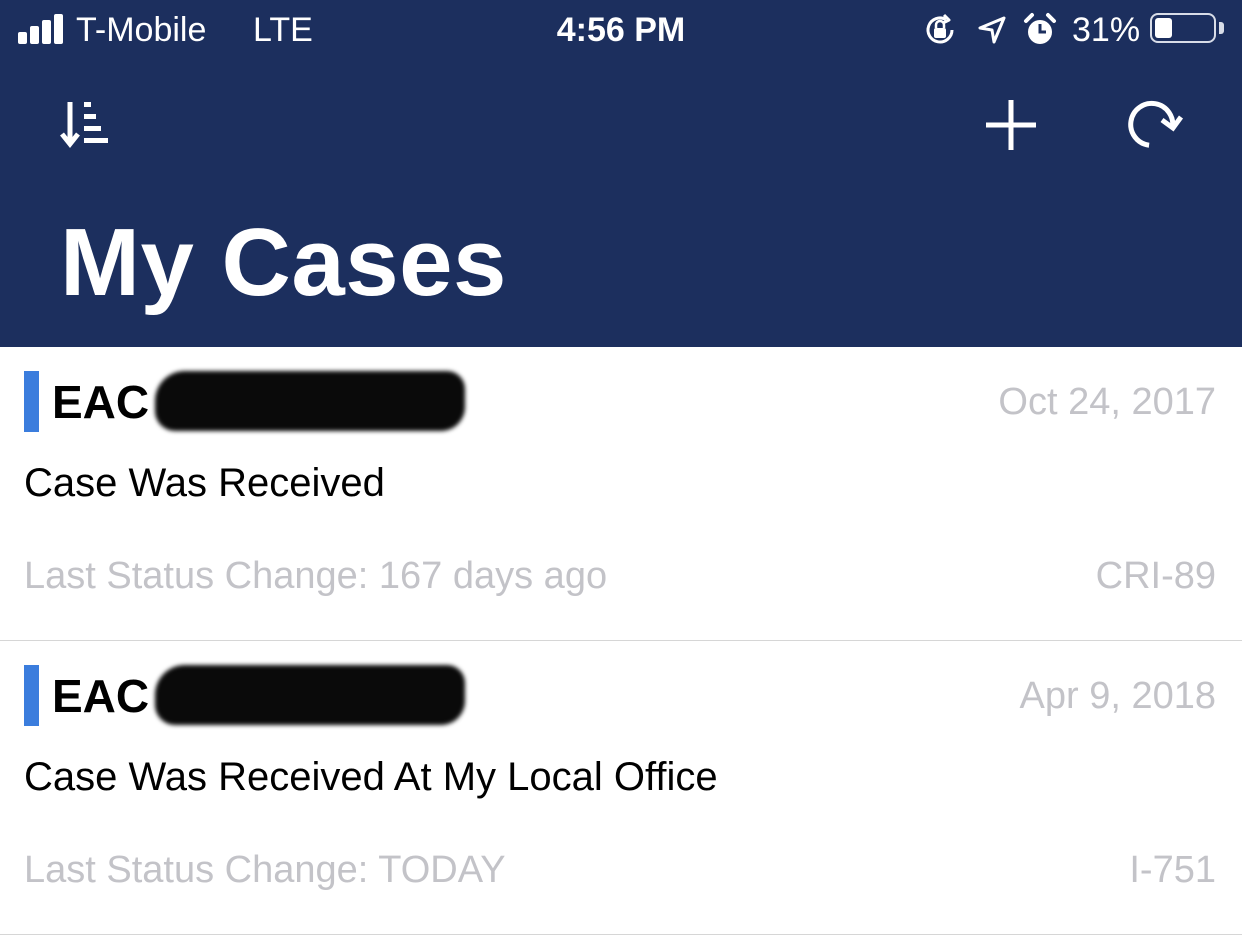  Describe the element at coordinates (283, 262) in the screenshot. I see `page-title: My Cases` at that location.